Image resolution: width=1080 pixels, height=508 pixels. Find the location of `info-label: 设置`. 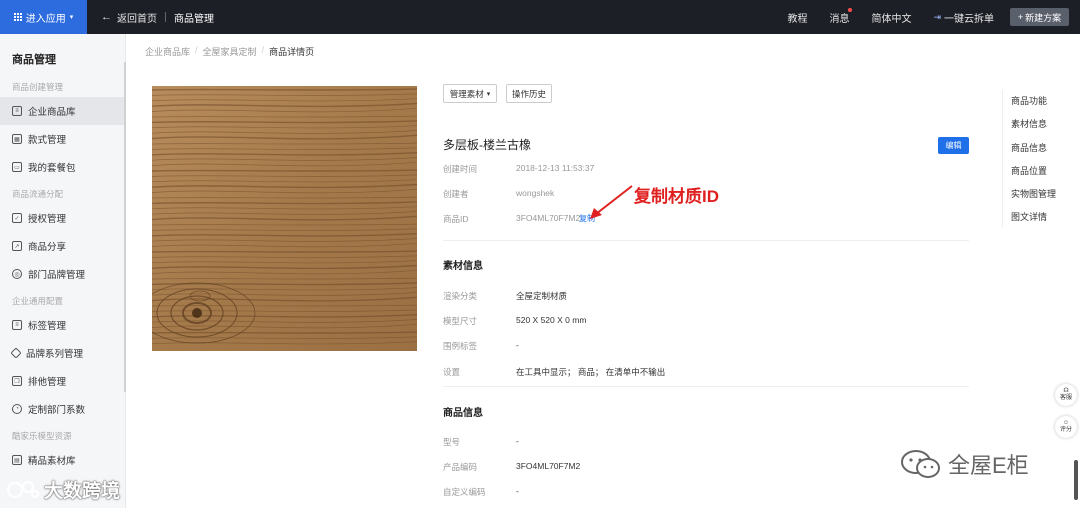

info-label: 设置 is located at coordinates (452, 372).